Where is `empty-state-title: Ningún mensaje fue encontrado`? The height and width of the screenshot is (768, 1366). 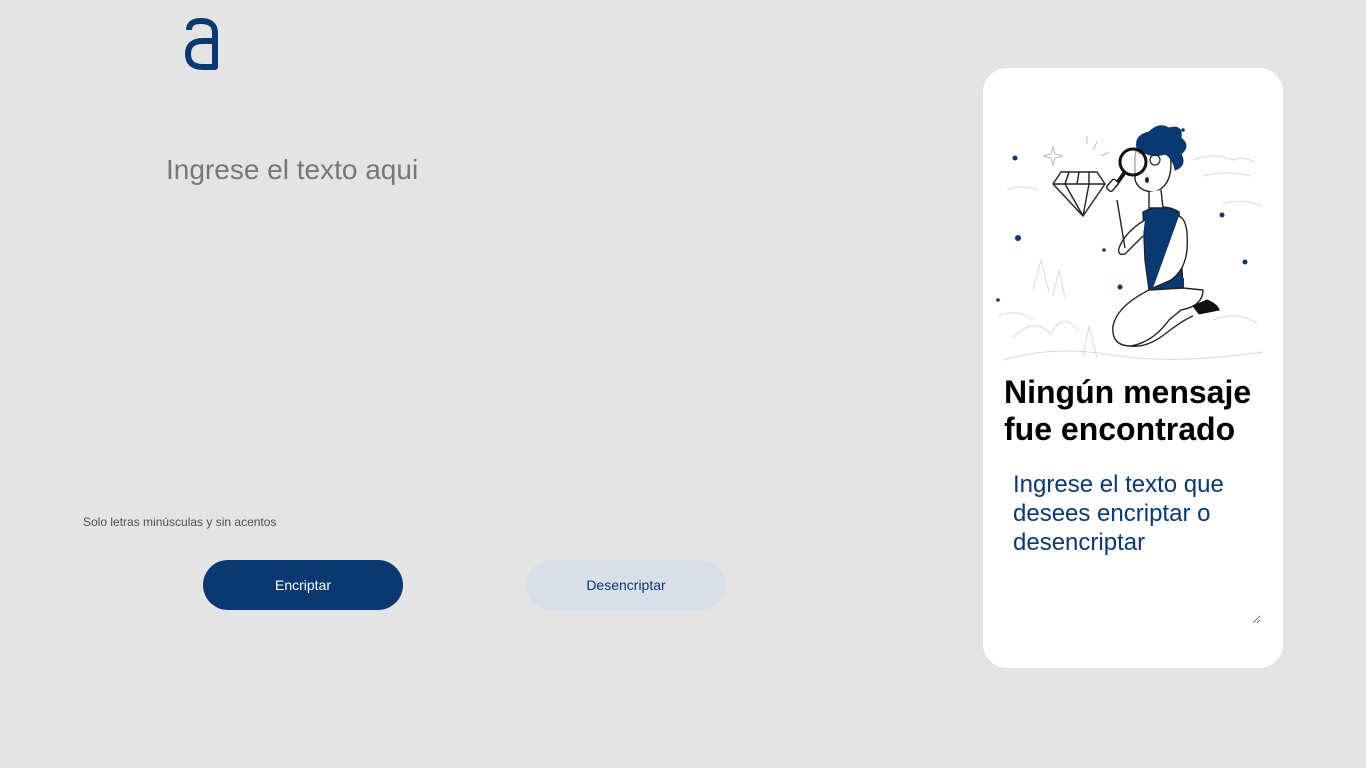
empty-state-title: Ningún mensaje fue encontrado is located at coordinates (1128, 410).